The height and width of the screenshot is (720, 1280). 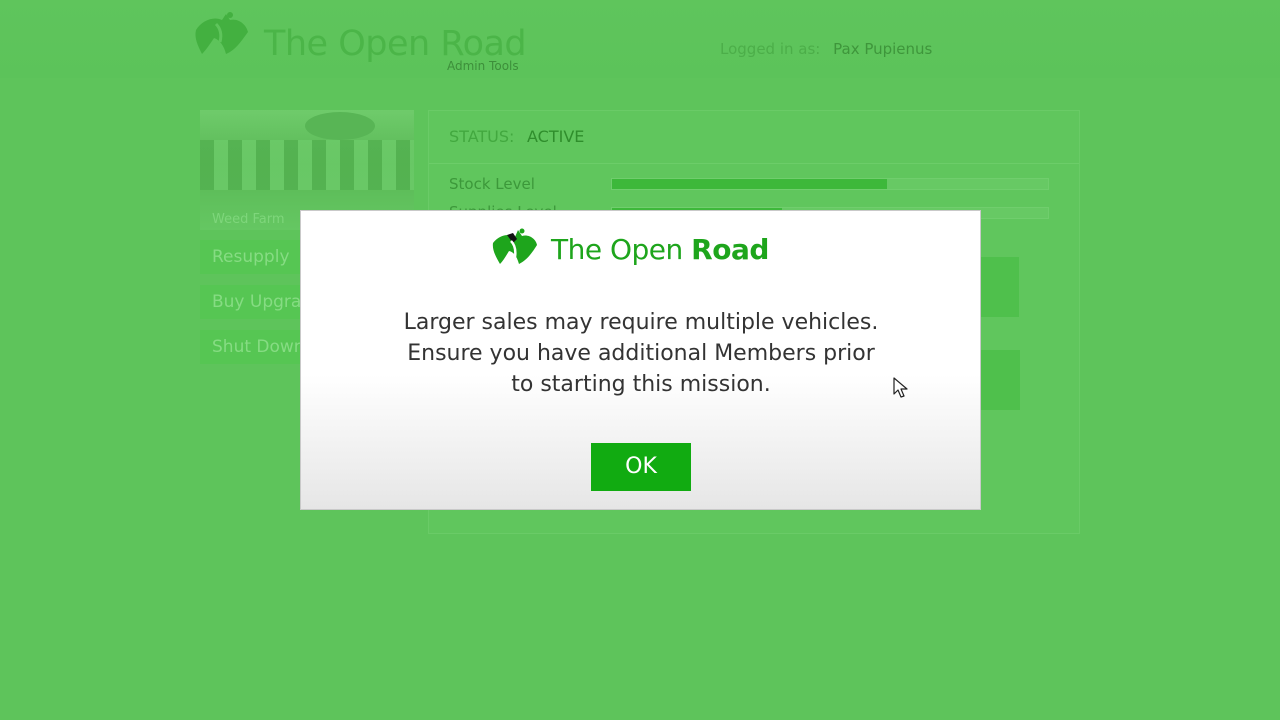 What do you see at coordinates (900, 387) in the screenshot?
I see `mouse-cursor-icon` at bounding box center [900, 387].